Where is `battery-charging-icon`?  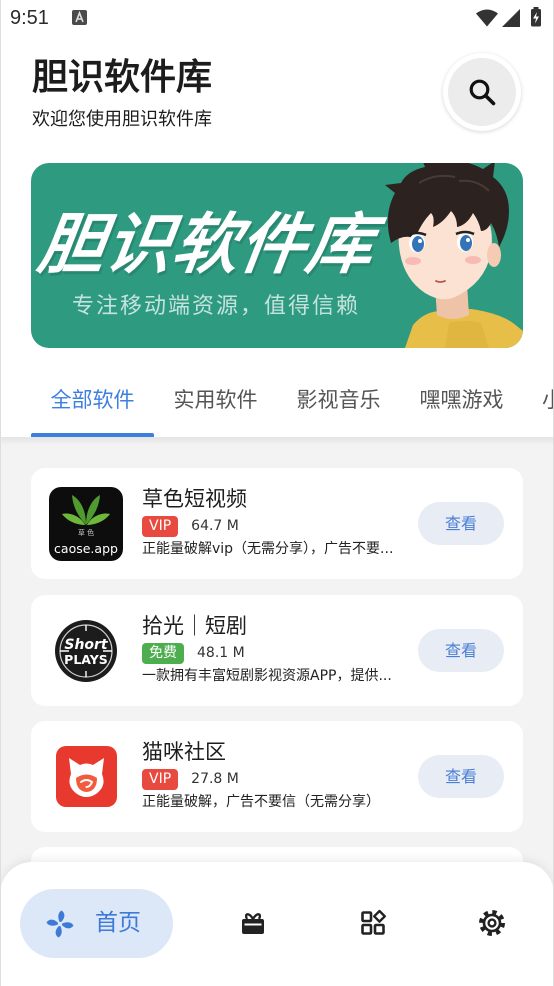
battery-charging-icon is located at coordinates (536, 17).